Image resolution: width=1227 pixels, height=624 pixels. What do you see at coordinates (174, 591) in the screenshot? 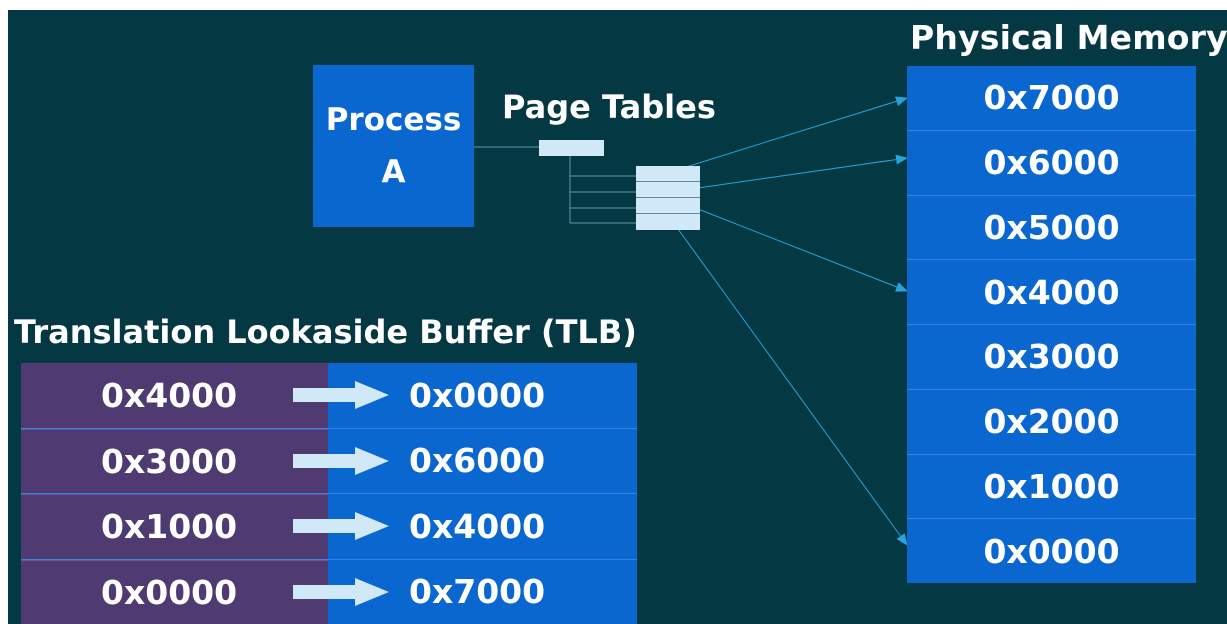
I see `tlb-virtual-address: 0x0000` at bounding box center [174, 591].